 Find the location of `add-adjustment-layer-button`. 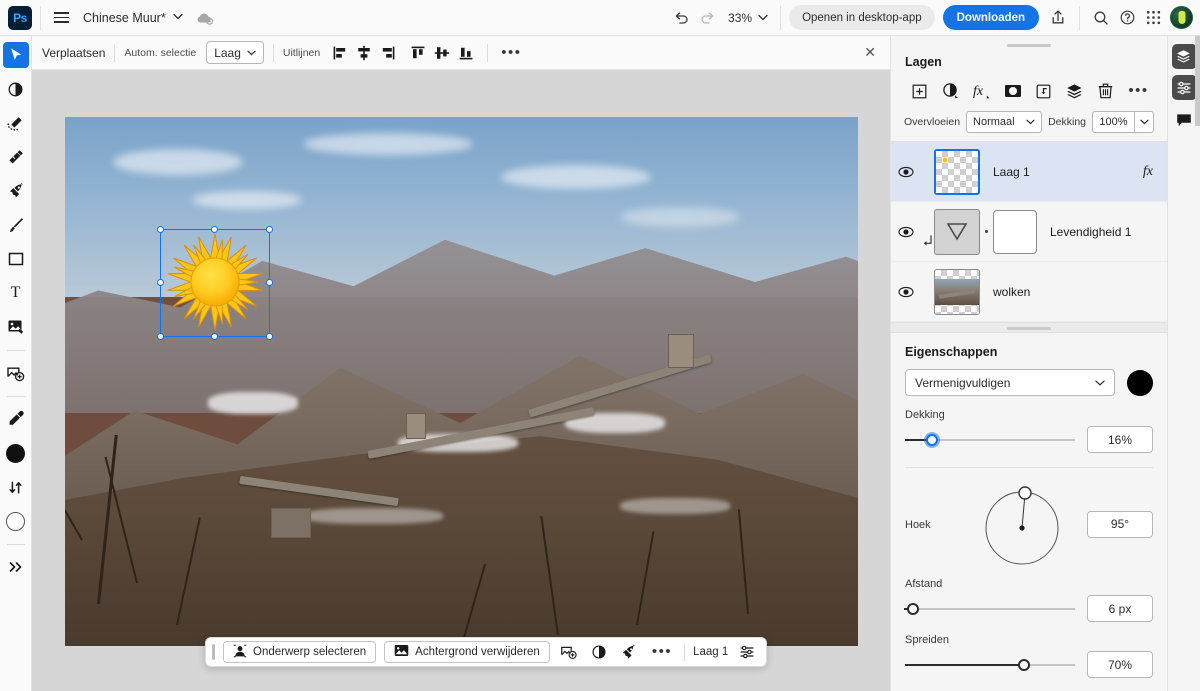

add-adjustment-layer-button is located at coordinates (950, 91).